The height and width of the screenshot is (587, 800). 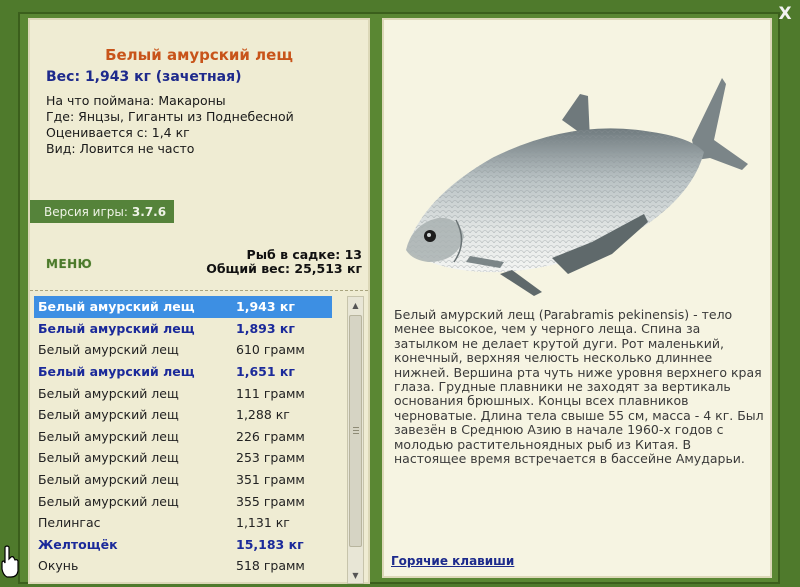 What do you see at coordinates (86, 211) in the screenshot?
I see `version-label: Версия игры:` at bounding box center [86, 211].